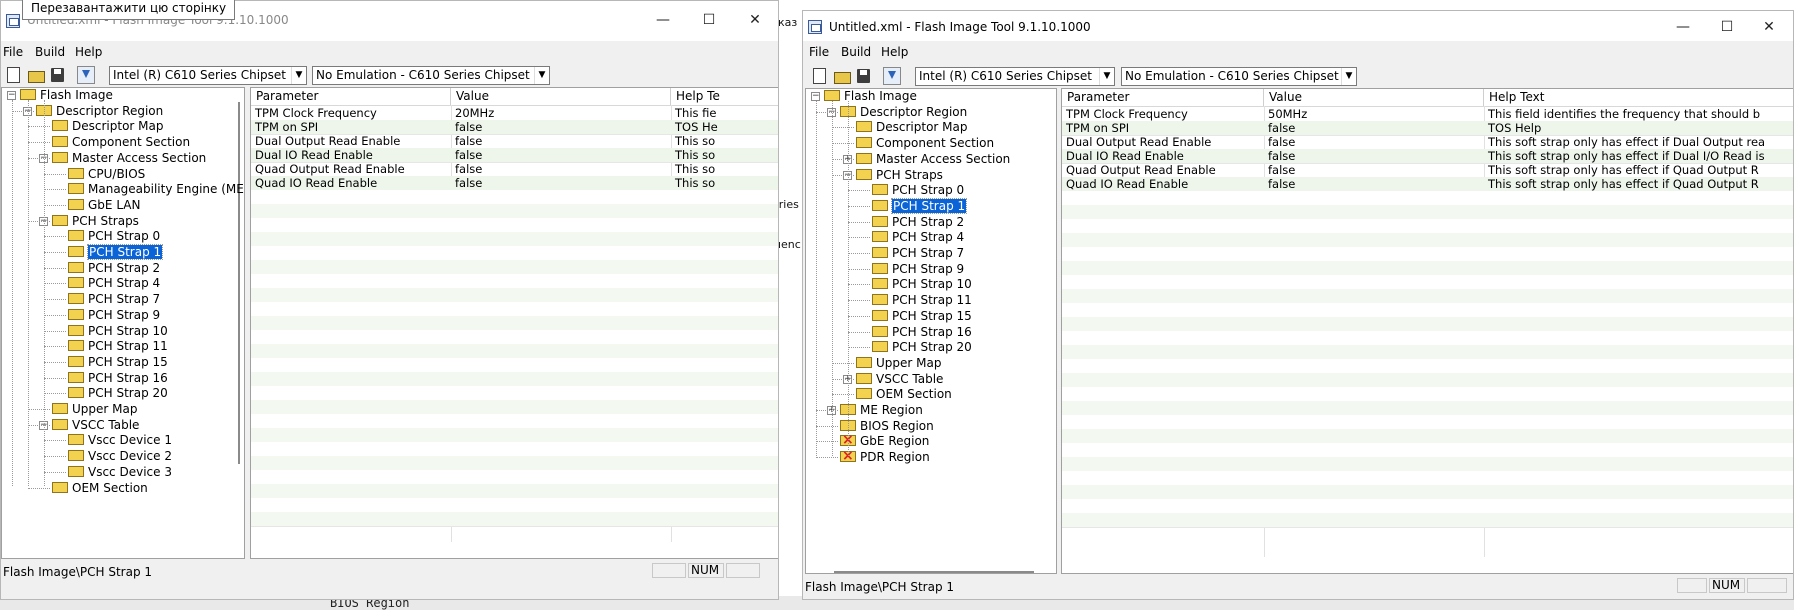 The image size is (1794, 610). What do you see at coordinates (389, 571) in the screenshot?
I see `status-bar: Flash Image\PCH Strap 1 NUM` at bounding box center [389, 571].